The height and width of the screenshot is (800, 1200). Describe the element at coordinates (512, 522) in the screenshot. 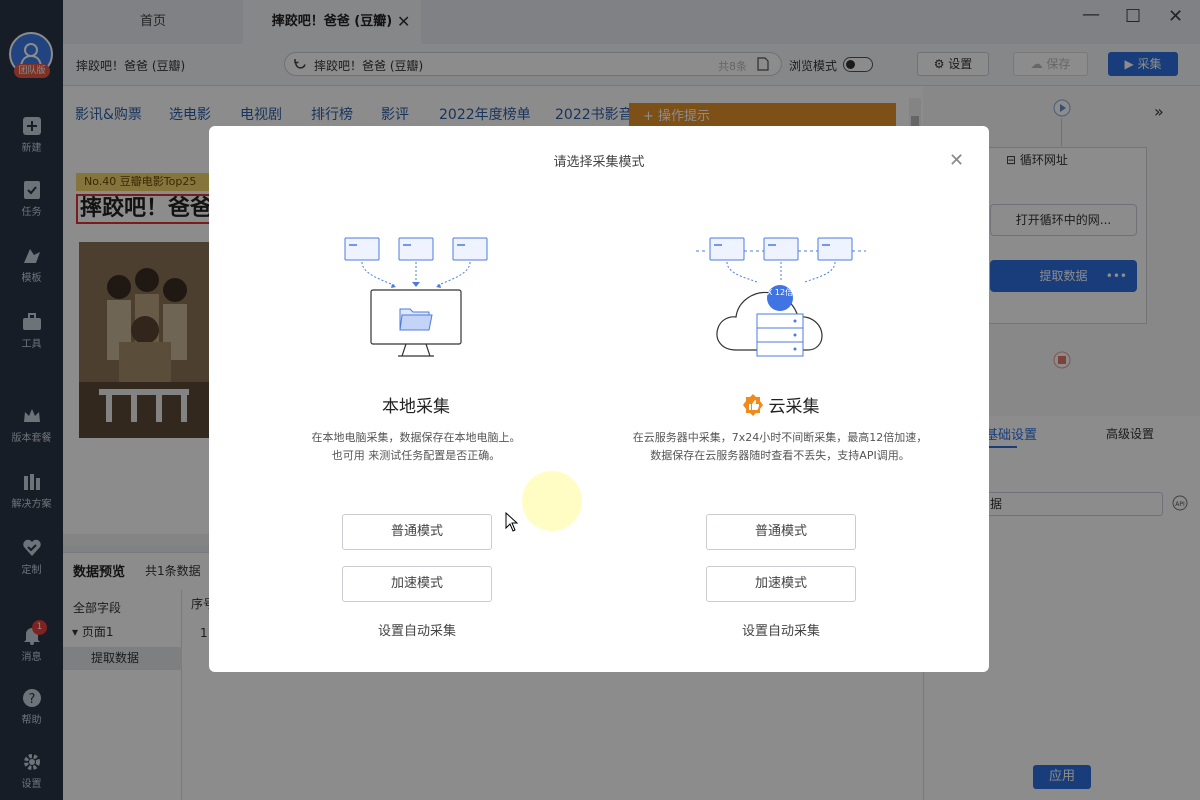

I see `mouse-cursor-icon` at that location.